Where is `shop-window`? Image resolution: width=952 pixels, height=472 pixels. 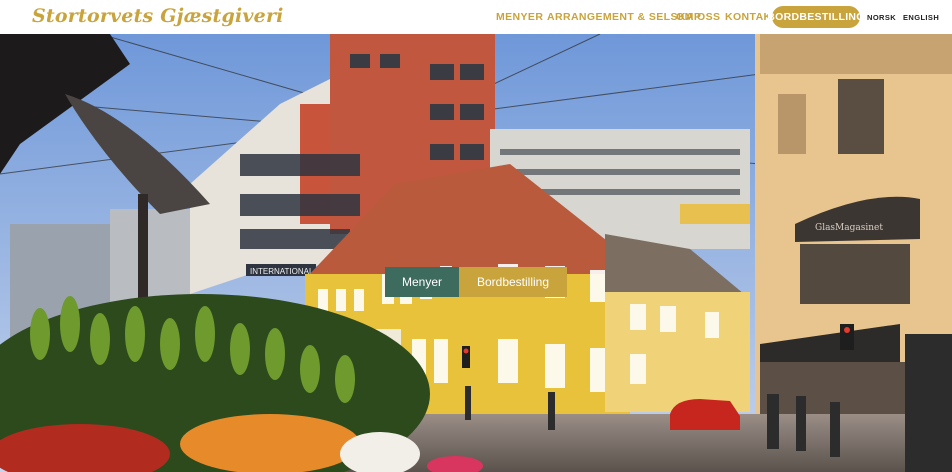
shop-window is located at coordinates (855, 274).